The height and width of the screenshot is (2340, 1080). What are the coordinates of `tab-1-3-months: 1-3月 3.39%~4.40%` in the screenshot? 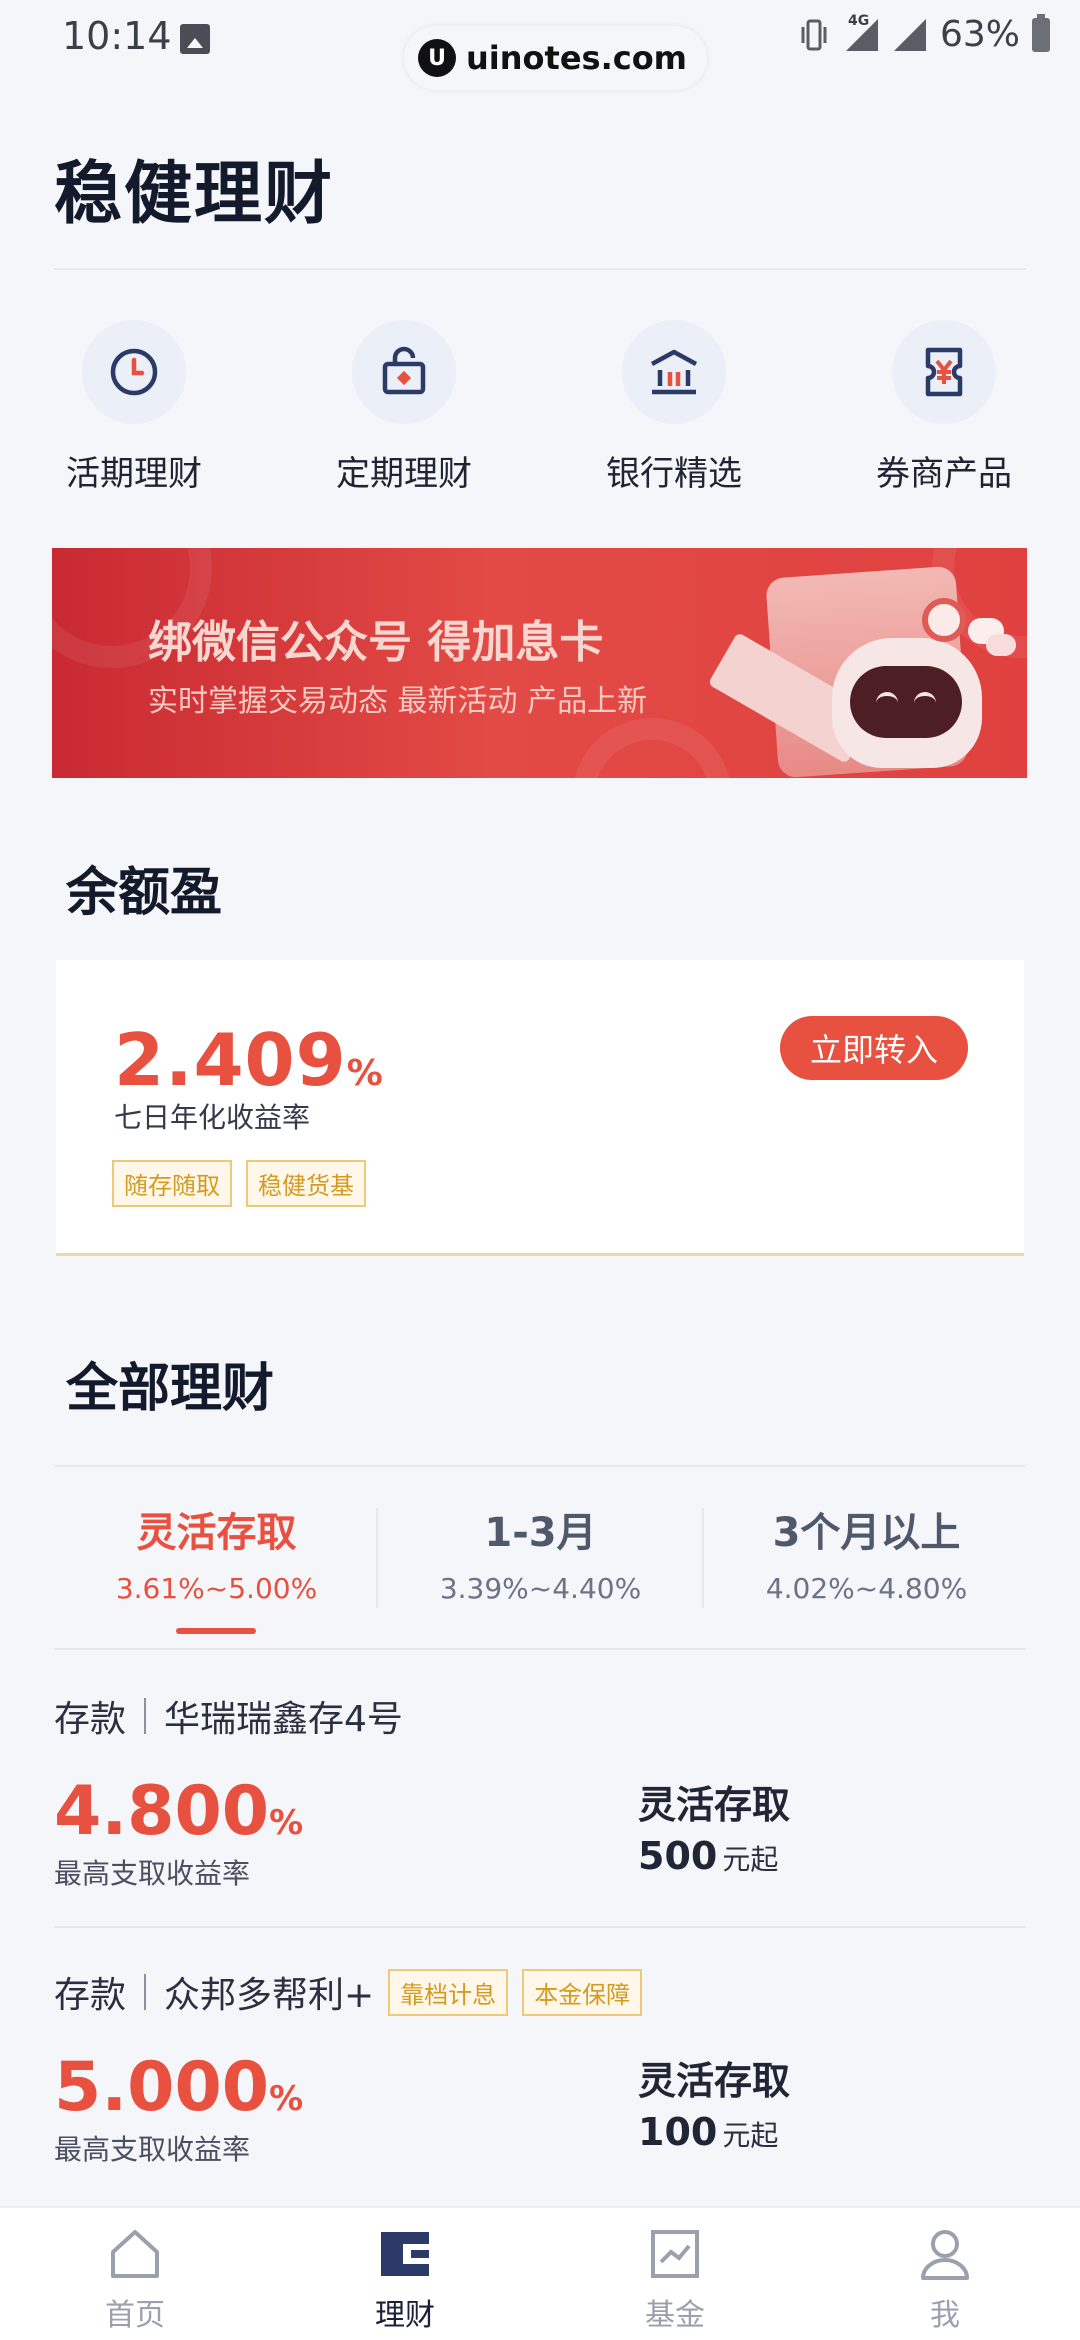 It's located at (540, 1552).